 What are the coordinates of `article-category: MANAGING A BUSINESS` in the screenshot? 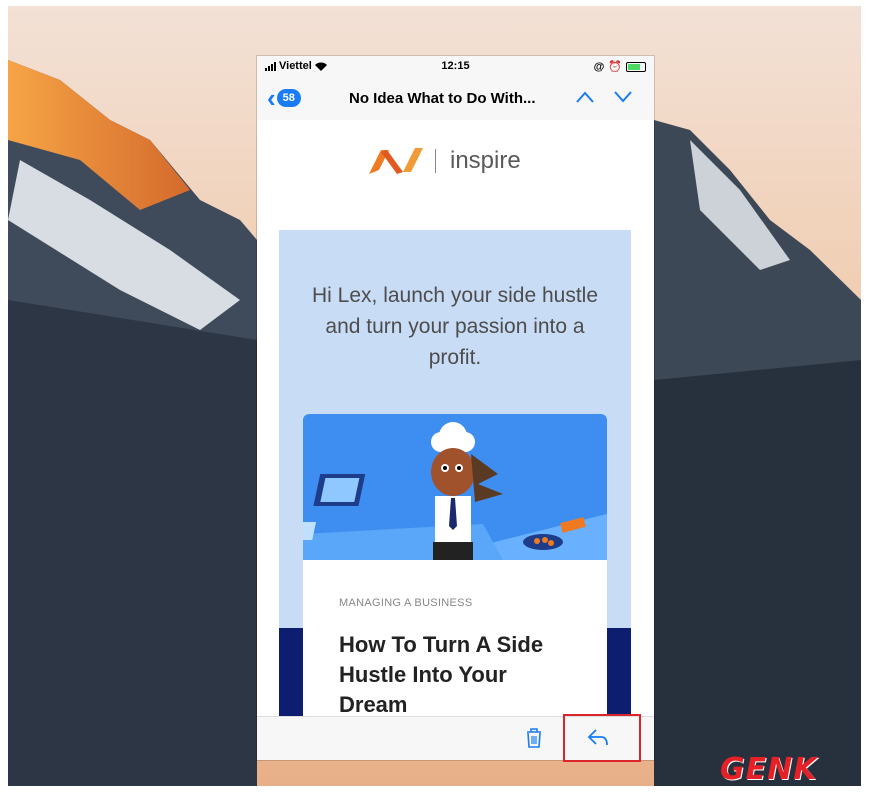 It's located at (406, 603).